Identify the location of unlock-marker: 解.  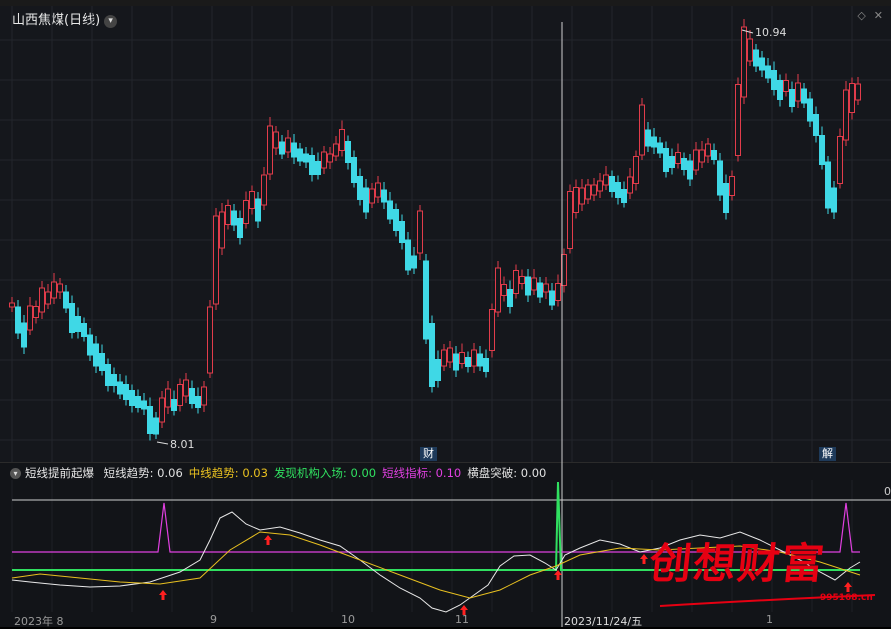
(827, 454).